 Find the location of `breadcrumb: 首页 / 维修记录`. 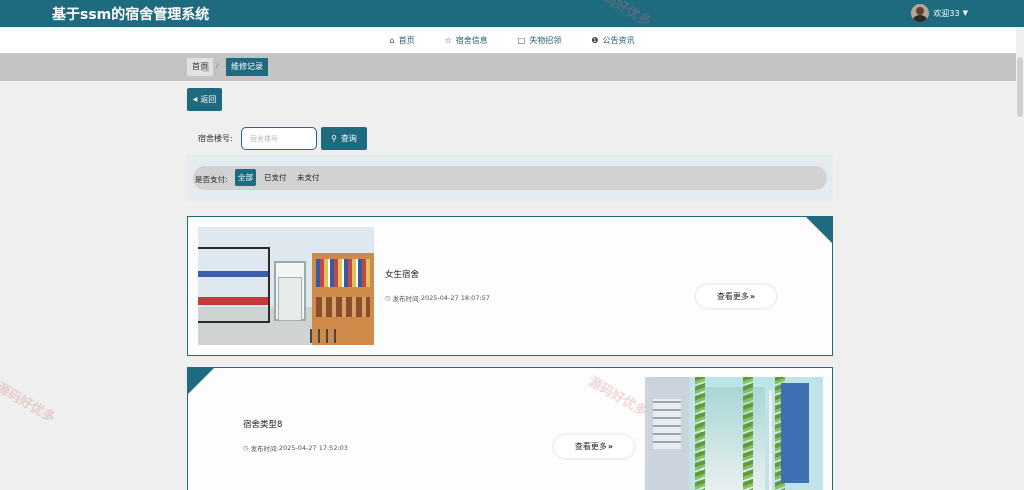

breadcrumb: 首页 / 维修记录 is located at coordinates (512, 67).